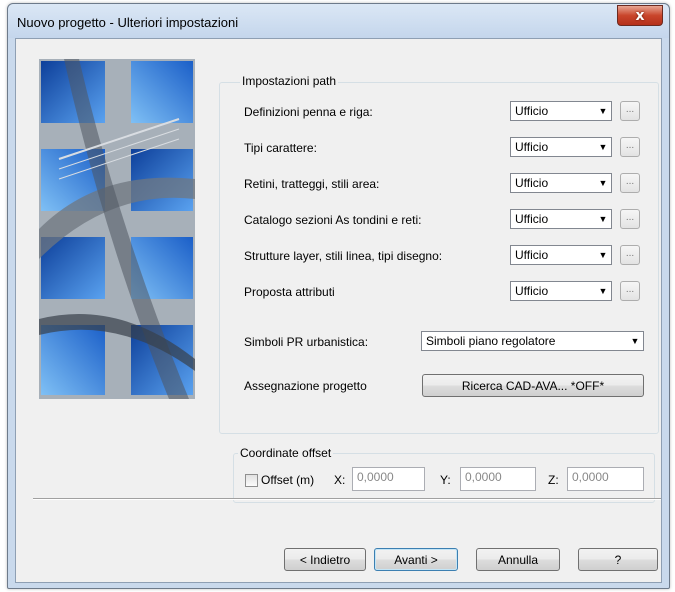  I want to click on offset-checkbox, so click(251, 480).